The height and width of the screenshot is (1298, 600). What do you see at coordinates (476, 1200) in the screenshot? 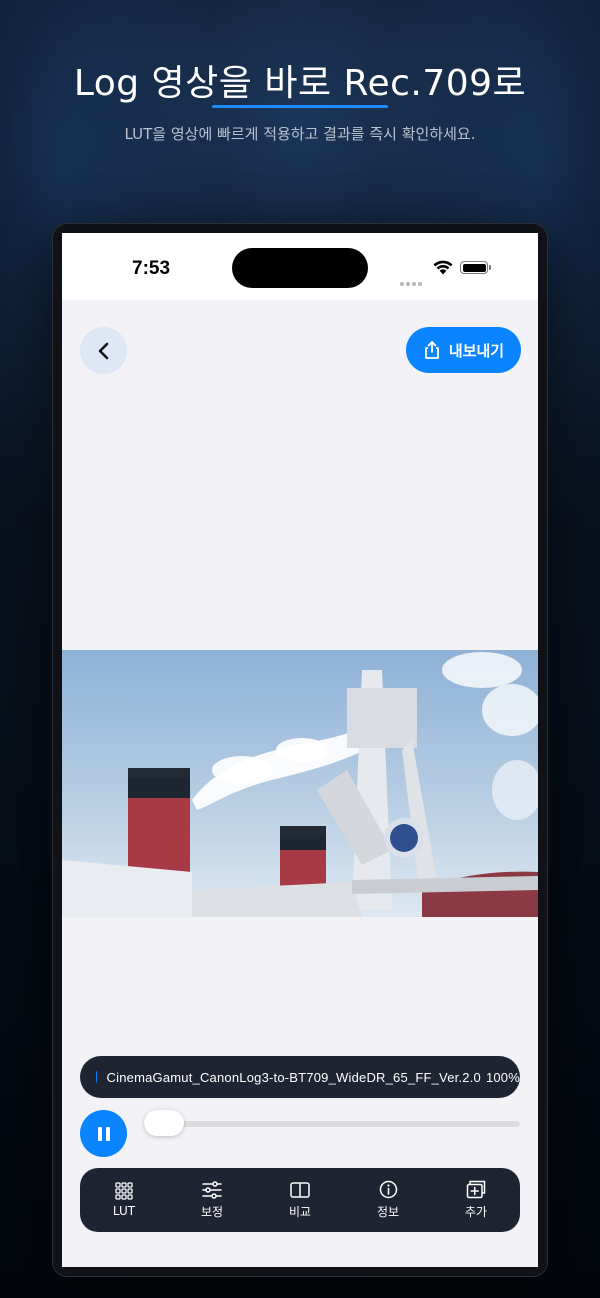
I see `tab-add: 추가` at bounding box center [476, 1200].